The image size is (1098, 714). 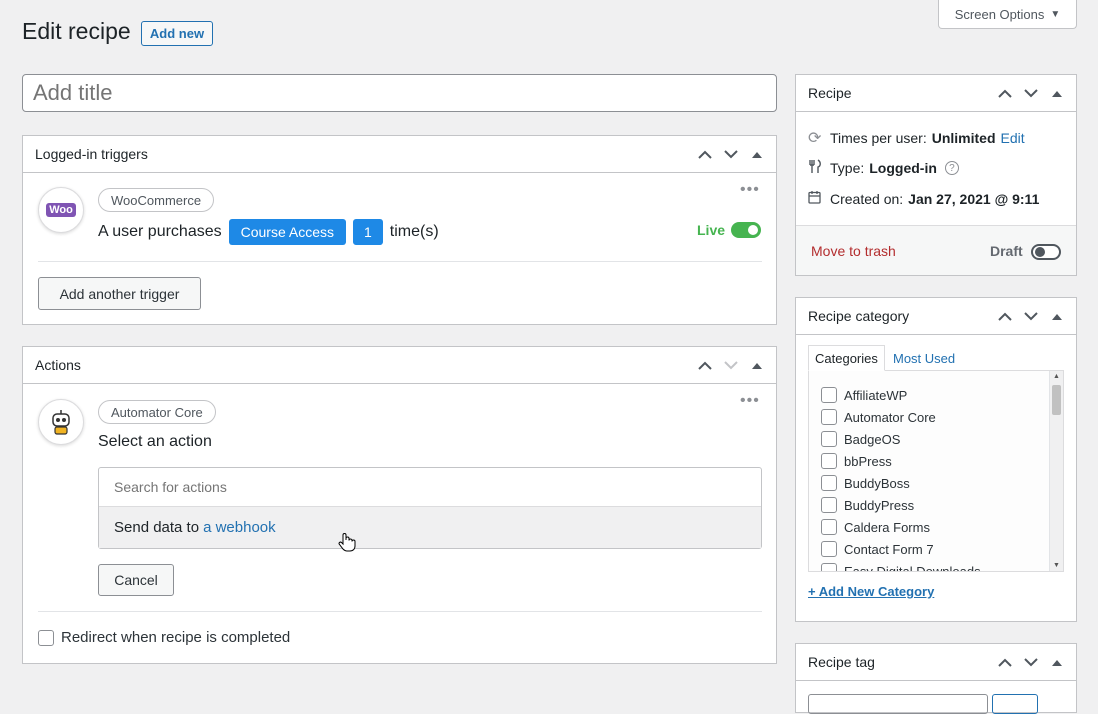 What do you see at coordinates (430, 527) in the screenshot?
I see `action-result-webhook: Send data to a webhook` at bounding box center [430, 527].